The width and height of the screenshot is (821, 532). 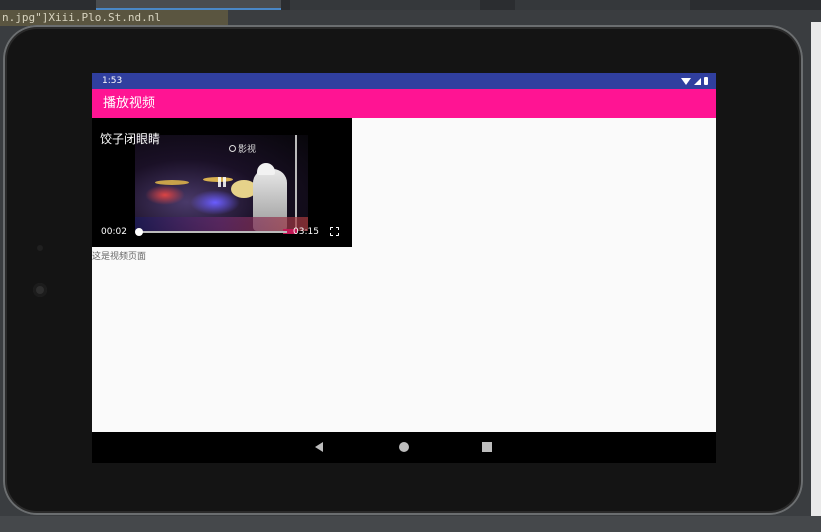 I want to click on status-bar: 1:53, so click(x=404, y=81).